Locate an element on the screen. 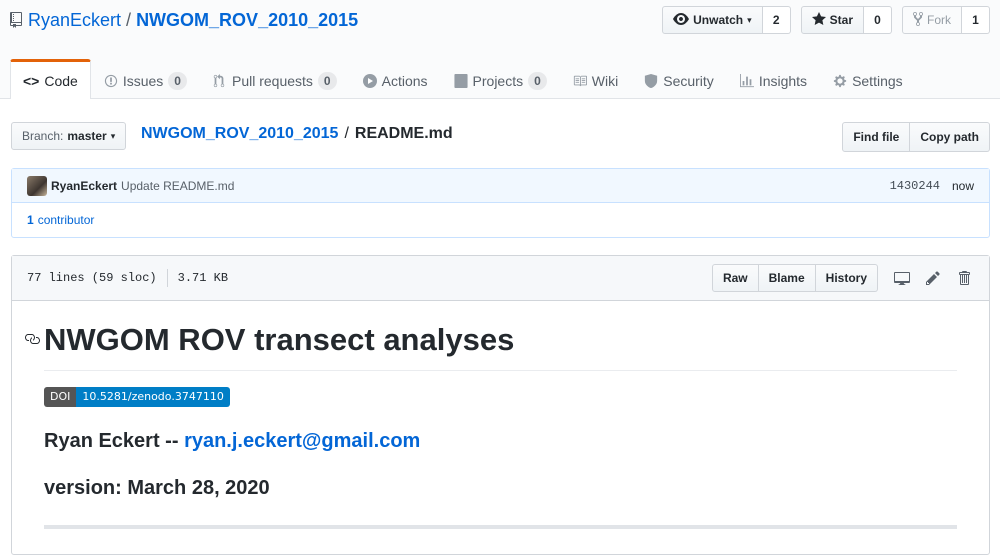 This screenshot has height=555, width=1000. file-actions: Raw Blame History is located at coordinates (842, 278).